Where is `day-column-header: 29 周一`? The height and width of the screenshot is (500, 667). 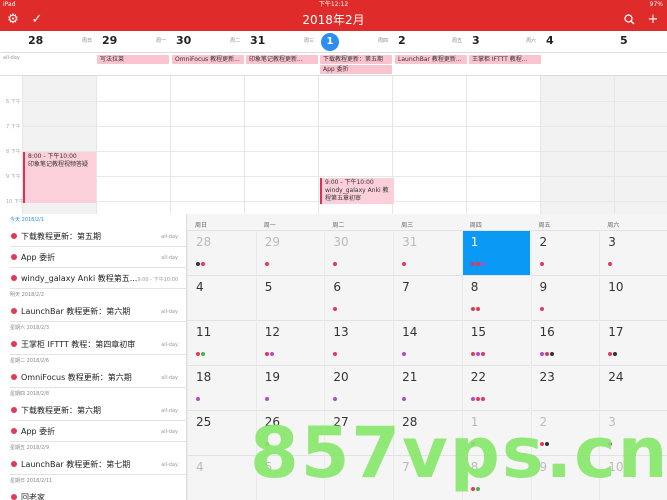
day-column-header: 29 周一 is located at coordinates (133, 42).